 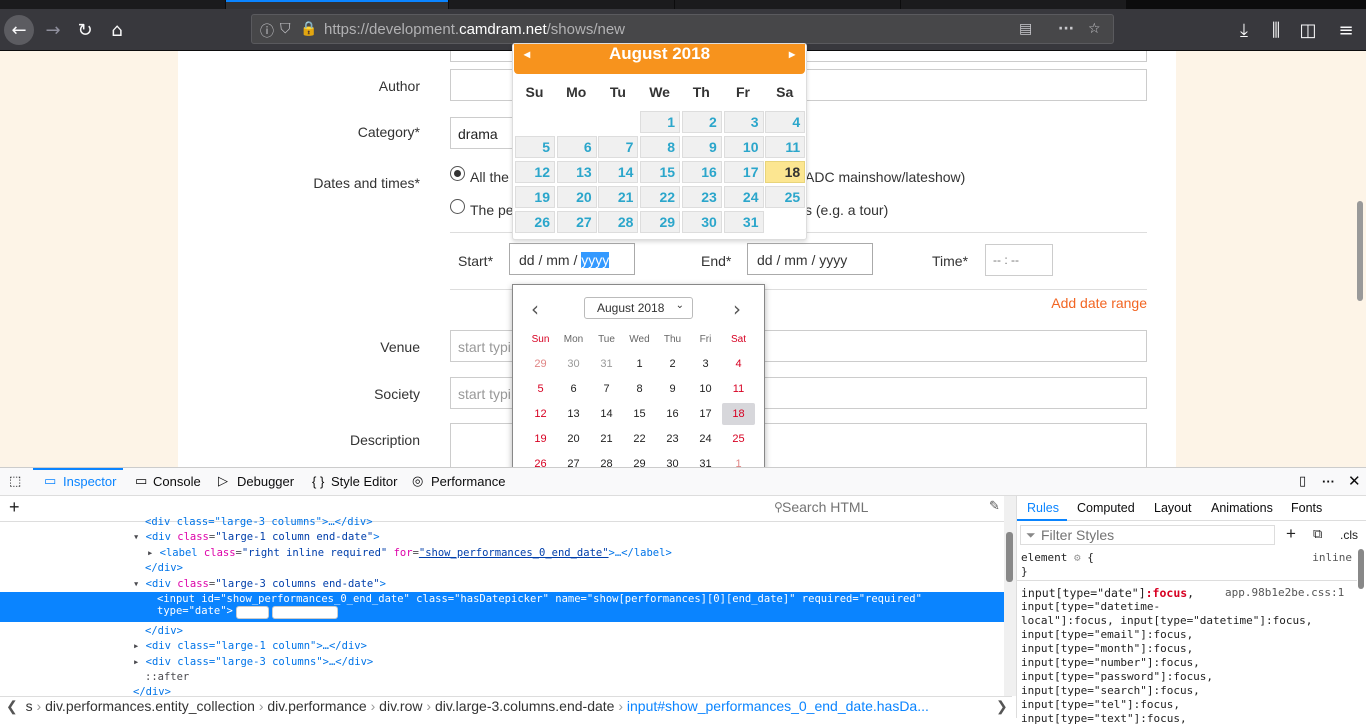 What do you see at coordinates (308, 29) in the screenshot?
I see `lock-icon: 🔒` at bounding box center [308, 29].